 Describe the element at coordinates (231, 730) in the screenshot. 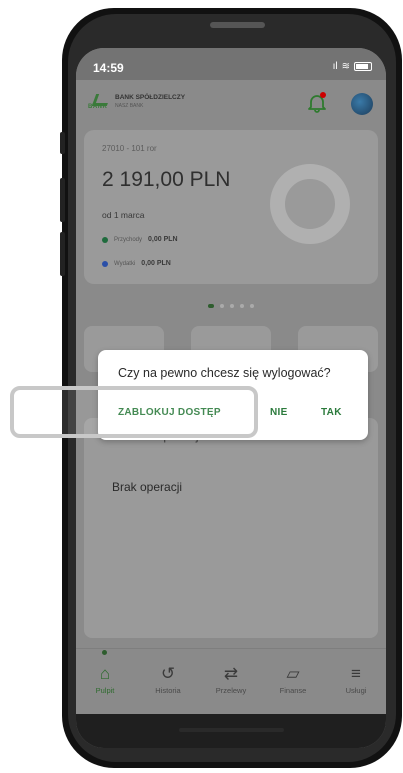

I see `home-indicator` at that location.